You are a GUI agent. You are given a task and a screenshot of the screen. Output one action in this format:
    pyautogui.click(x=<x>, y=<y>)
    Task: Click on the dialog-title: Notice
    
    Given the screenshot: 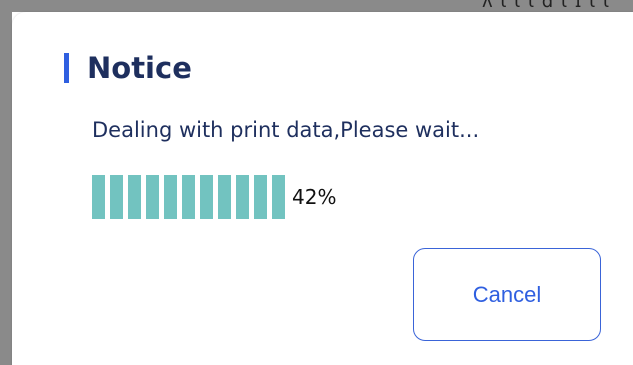 What is the action you would take?
    pyautogui.click(x=139, y=68)
    